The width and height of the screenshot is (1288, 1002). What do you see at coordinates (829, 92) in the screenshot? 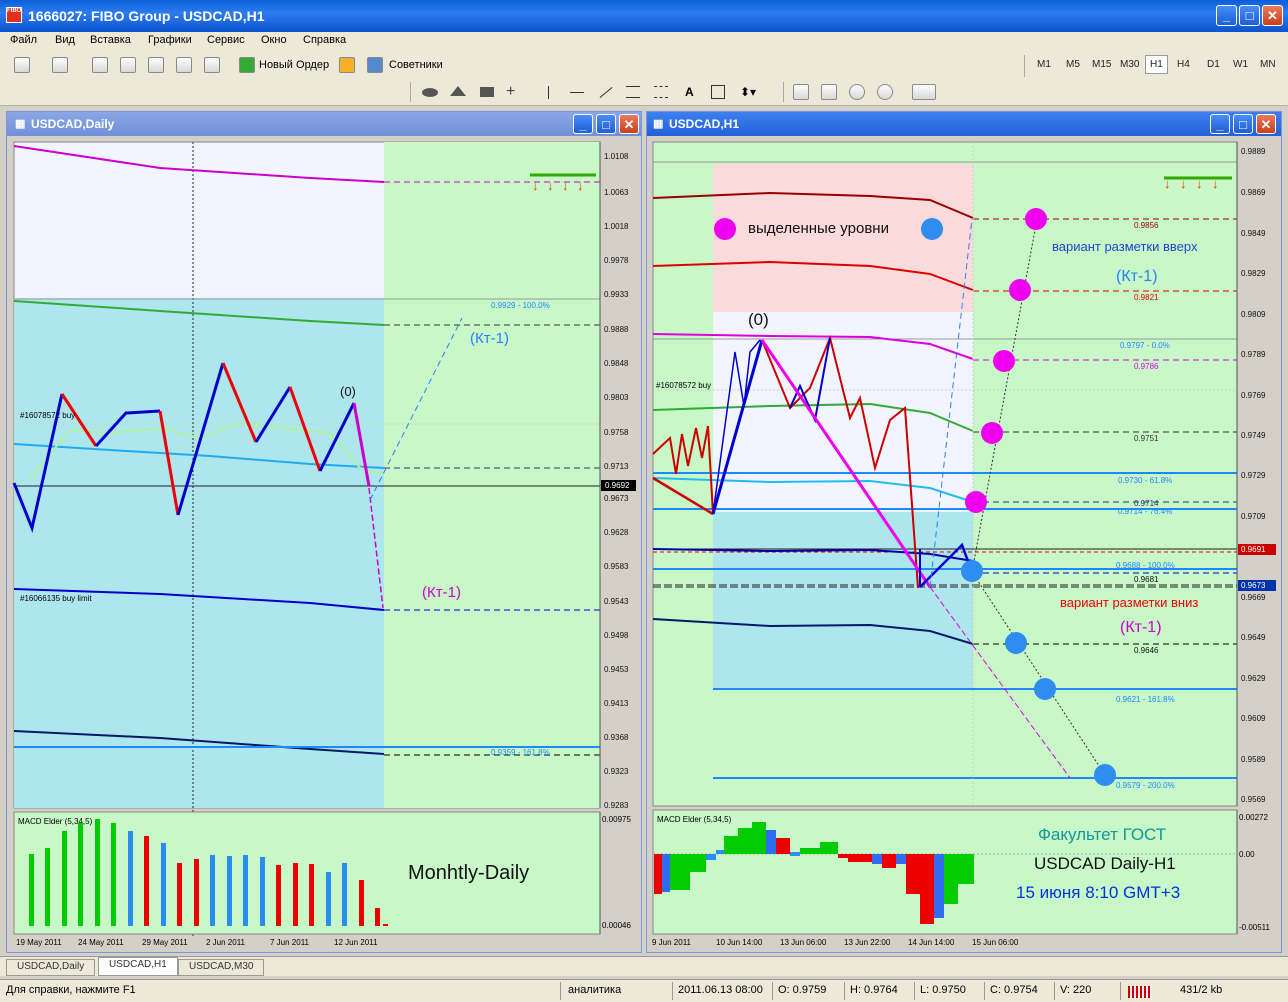
I see `chart-shift-icon` at bounding box center [829, 92].